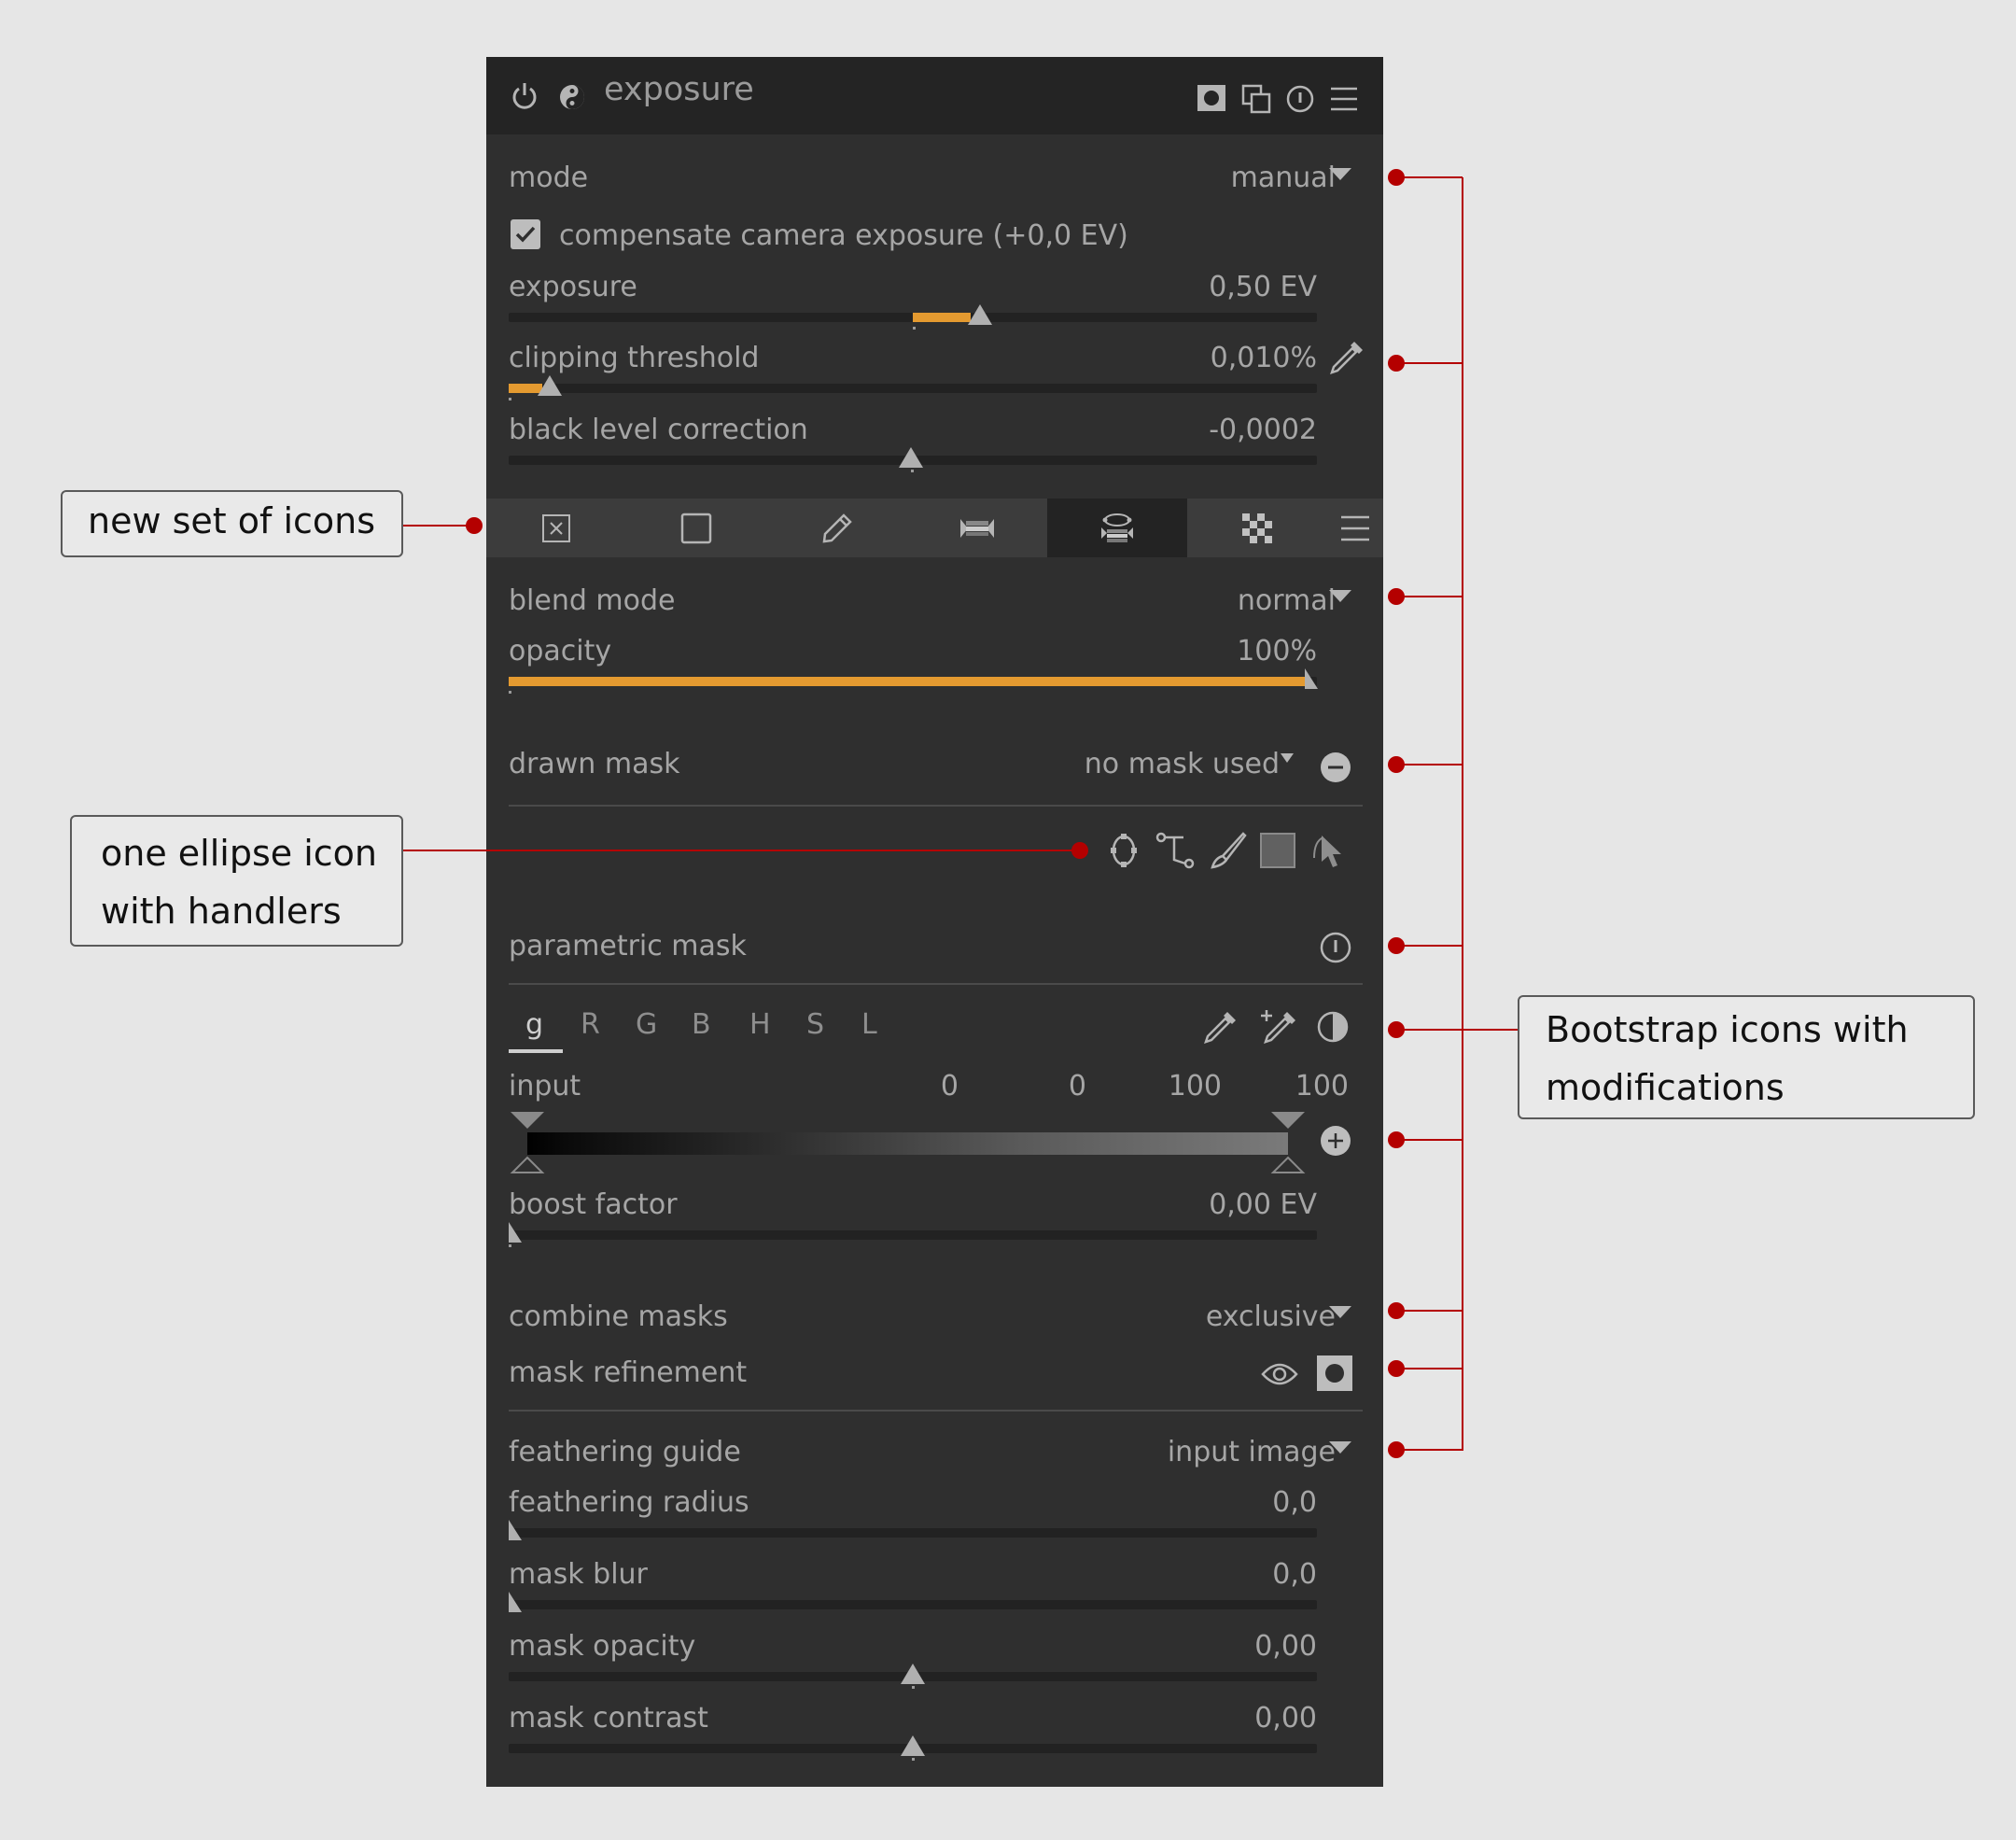 Image resolution: width=2016 pixels, height=1840 pixels. What do you see at coordinates (913, 317) in the screenshot?
I see `exposure-slider` at bounding box center [913, 317].